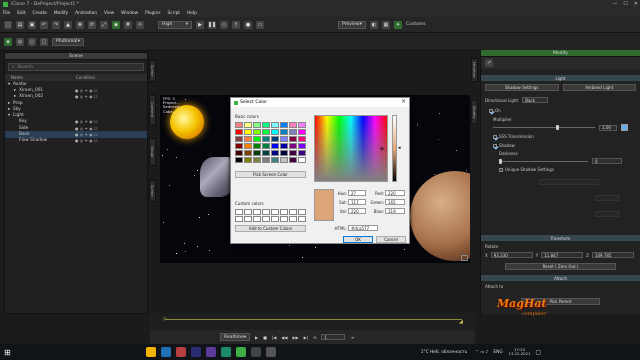  Describe the element at coordinates (333, 337) in the screenshot. I see `frame-field: 1` at that location.